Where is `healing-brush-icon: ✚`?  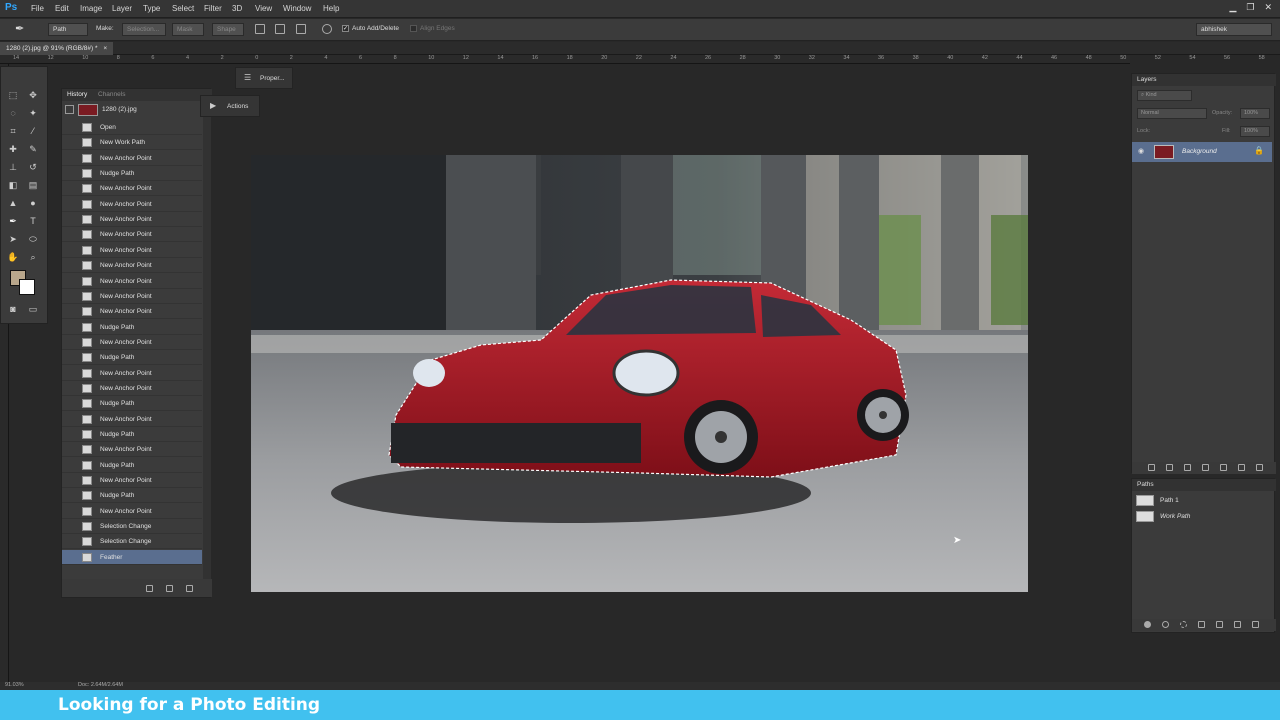
healing-brush-icon: ✚ is located at coordinates (13, 149).